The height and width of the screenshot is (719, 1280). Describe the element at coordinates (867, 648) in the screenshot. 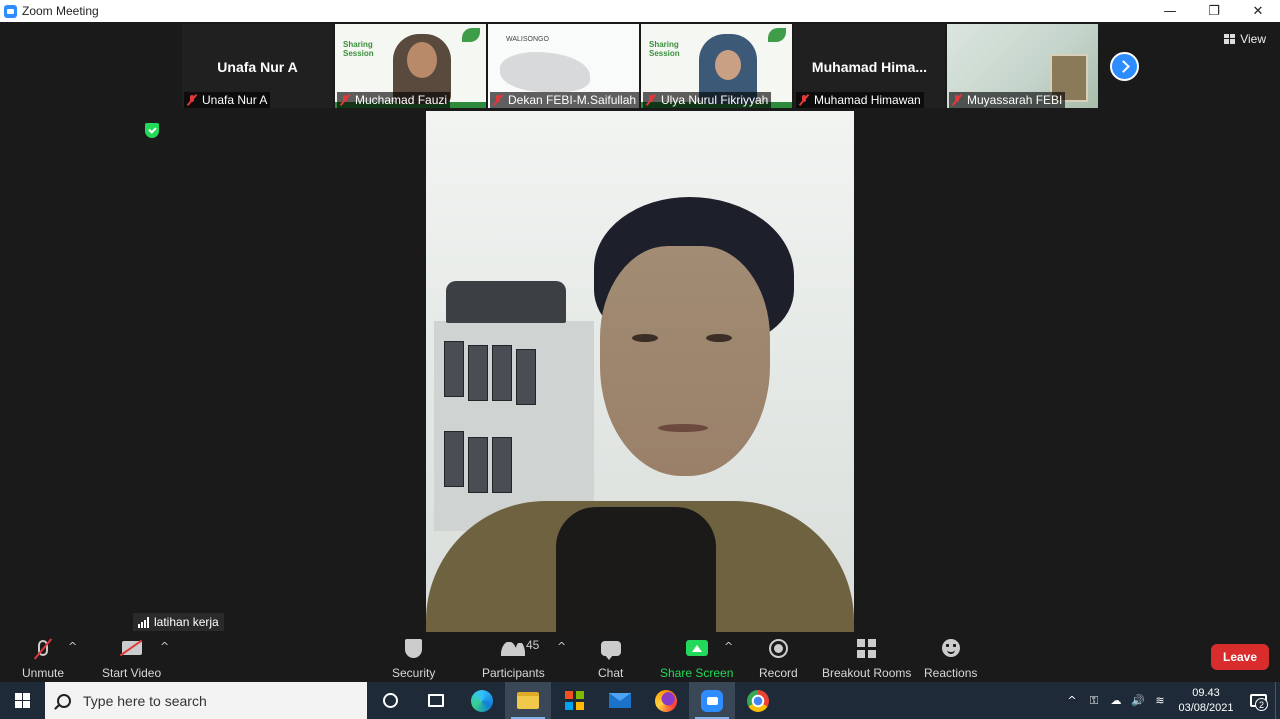

I see `breakout-rooms-icon` at that location.